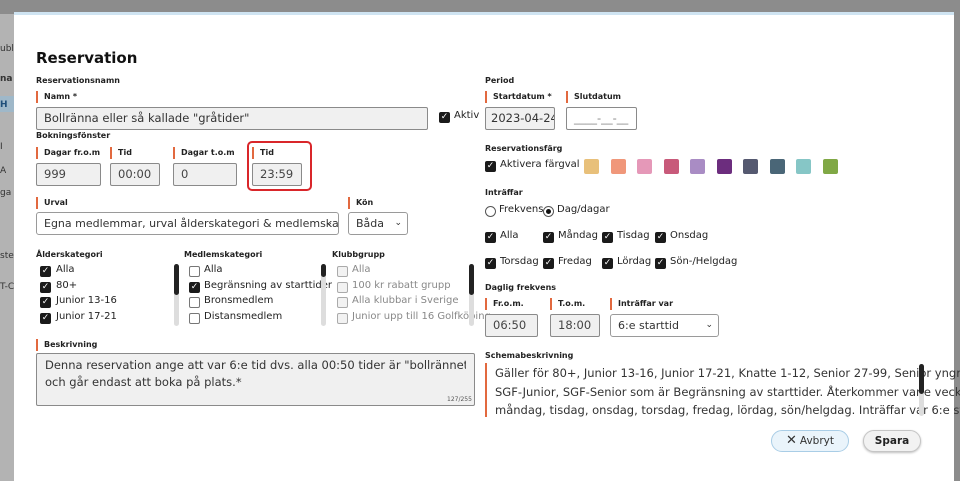  What do you see at coordinates (45, 302) in the screenshot?
I see `age-junior-13-16-checkbox: ✓` at bounding box center [45, 302].